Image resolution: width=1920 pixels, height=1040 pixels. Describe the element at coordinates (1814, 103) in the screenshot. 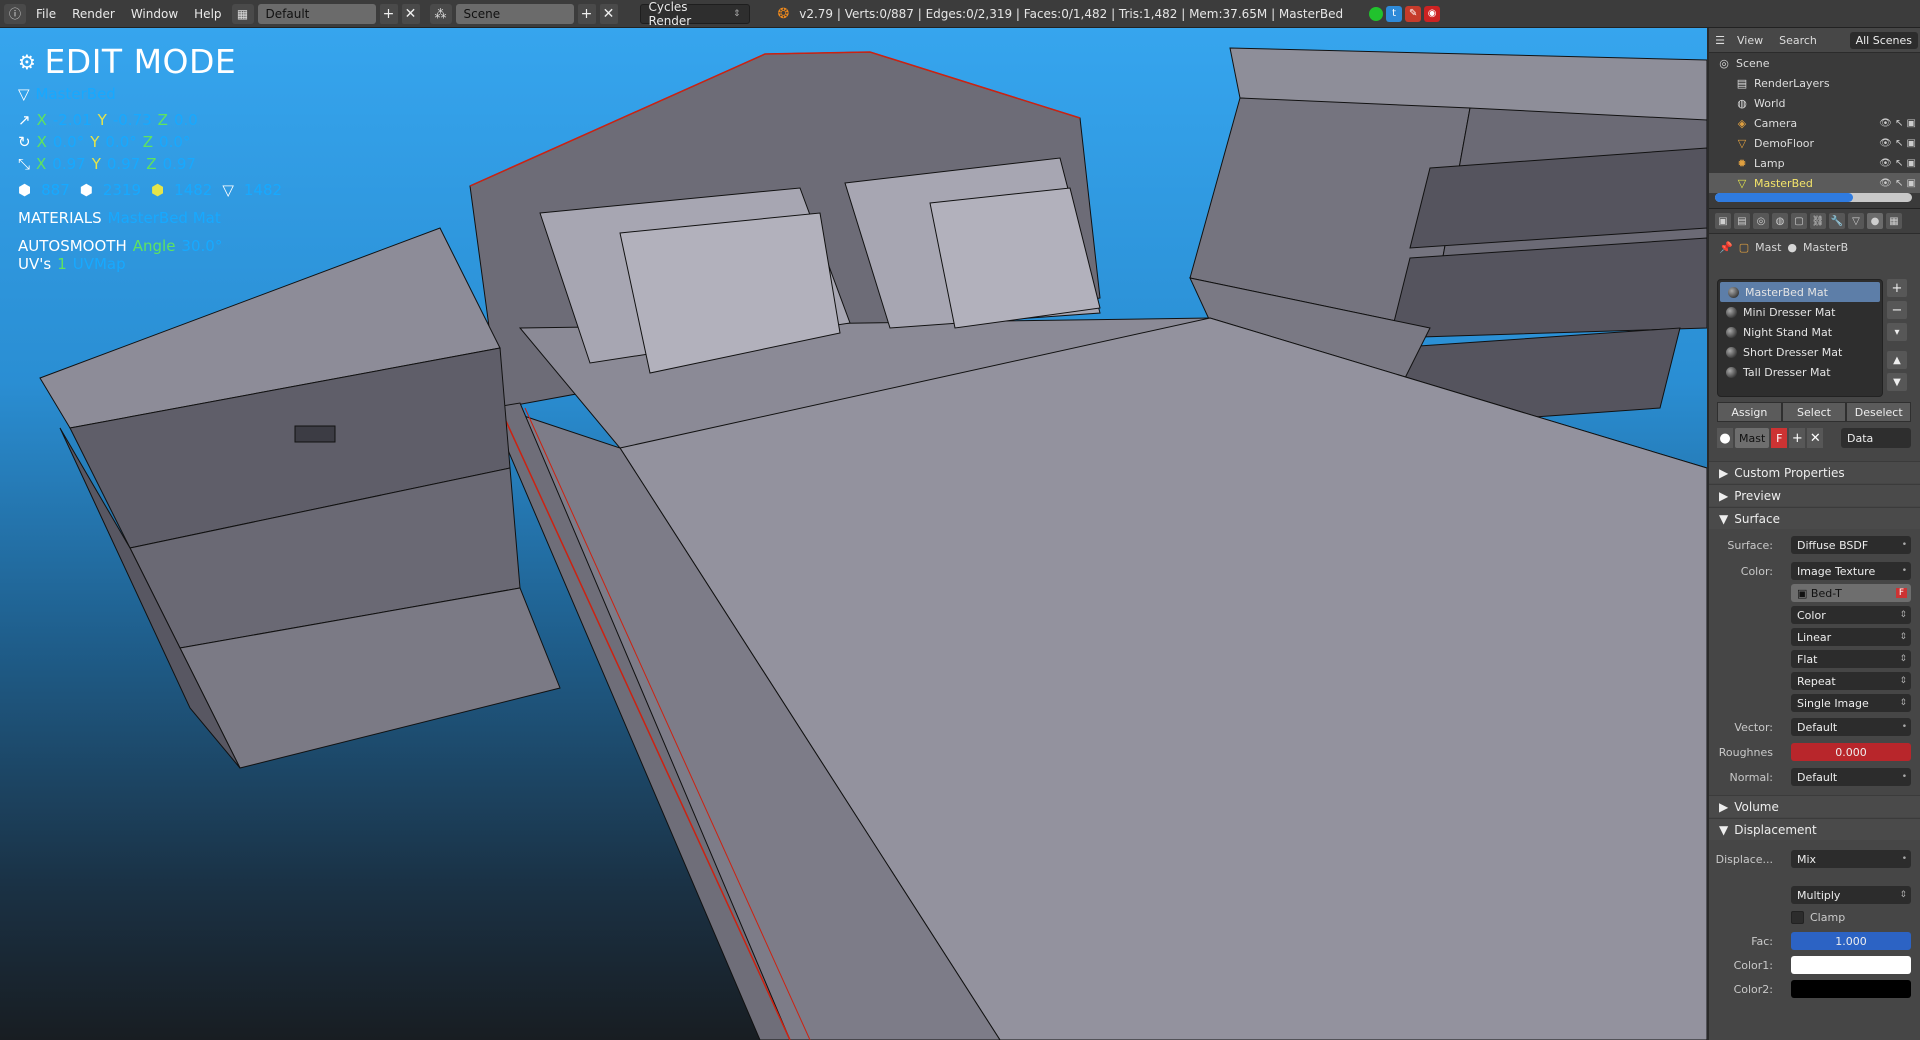

I see `outliner-item-world: ◍ World` at that location.